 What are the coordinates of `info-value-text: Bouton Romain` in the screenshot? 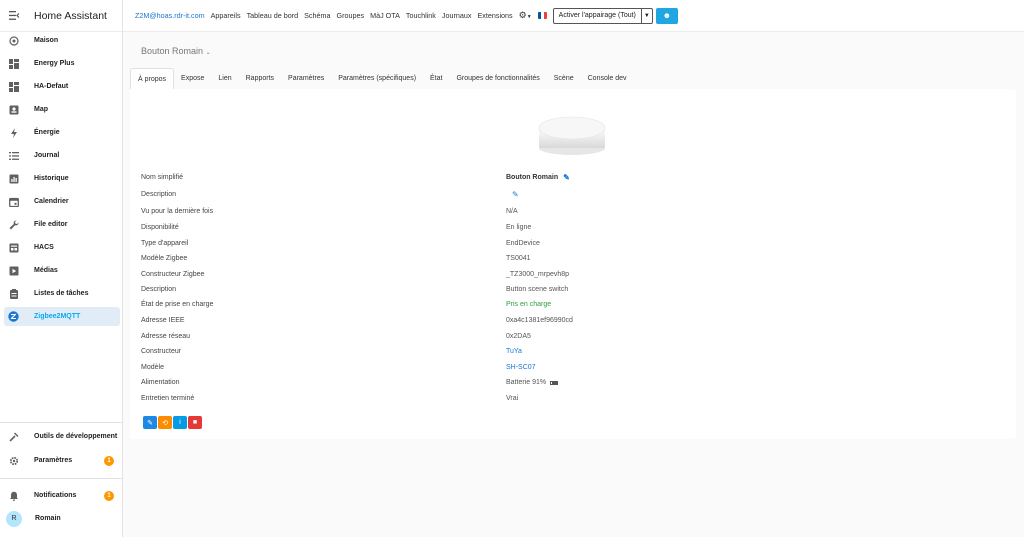 It's located at (532, 177).